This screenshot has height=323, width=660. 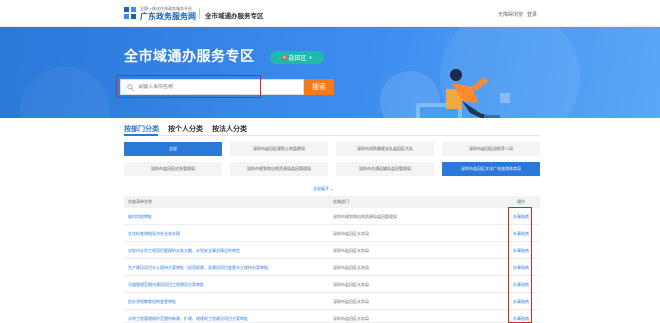 I want to click on district-selector: 盐田区 ▼, so click(x=297, y=57).